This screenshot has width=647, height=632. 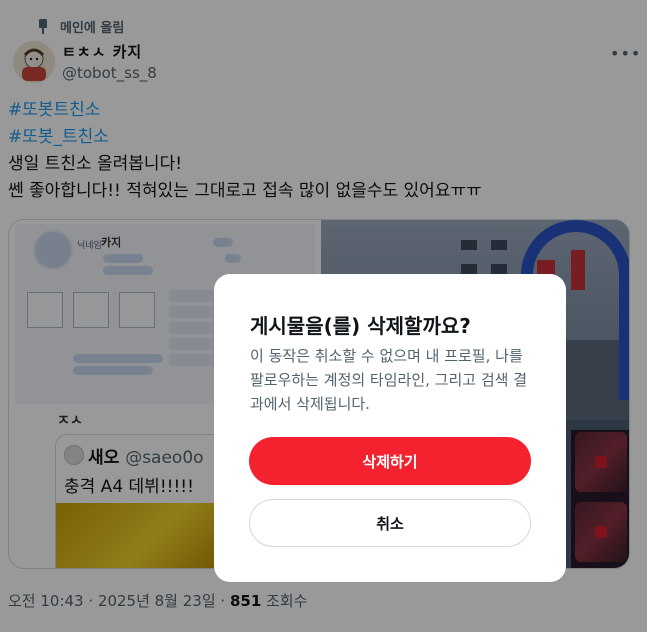 I want to click on cancel-button: 취소, so click(x=390, y=523).